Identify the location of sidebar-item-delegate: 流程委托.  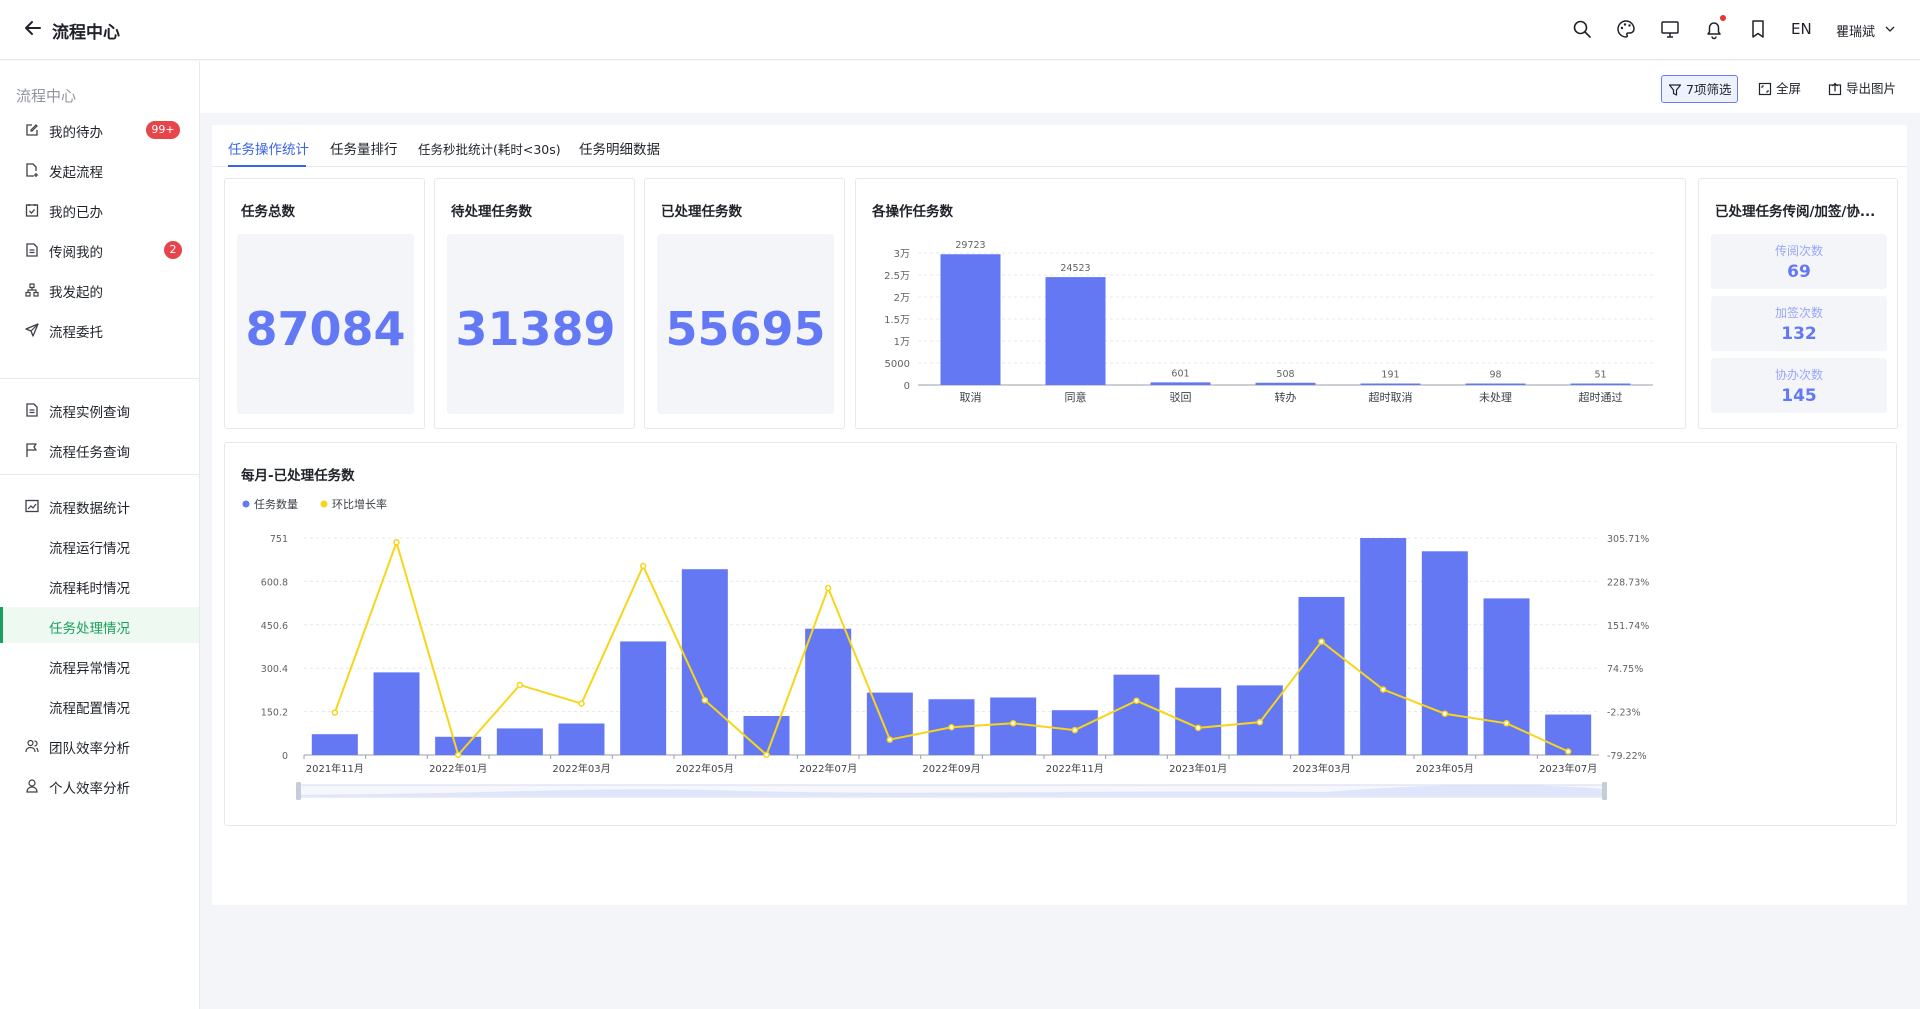
(99, 329).